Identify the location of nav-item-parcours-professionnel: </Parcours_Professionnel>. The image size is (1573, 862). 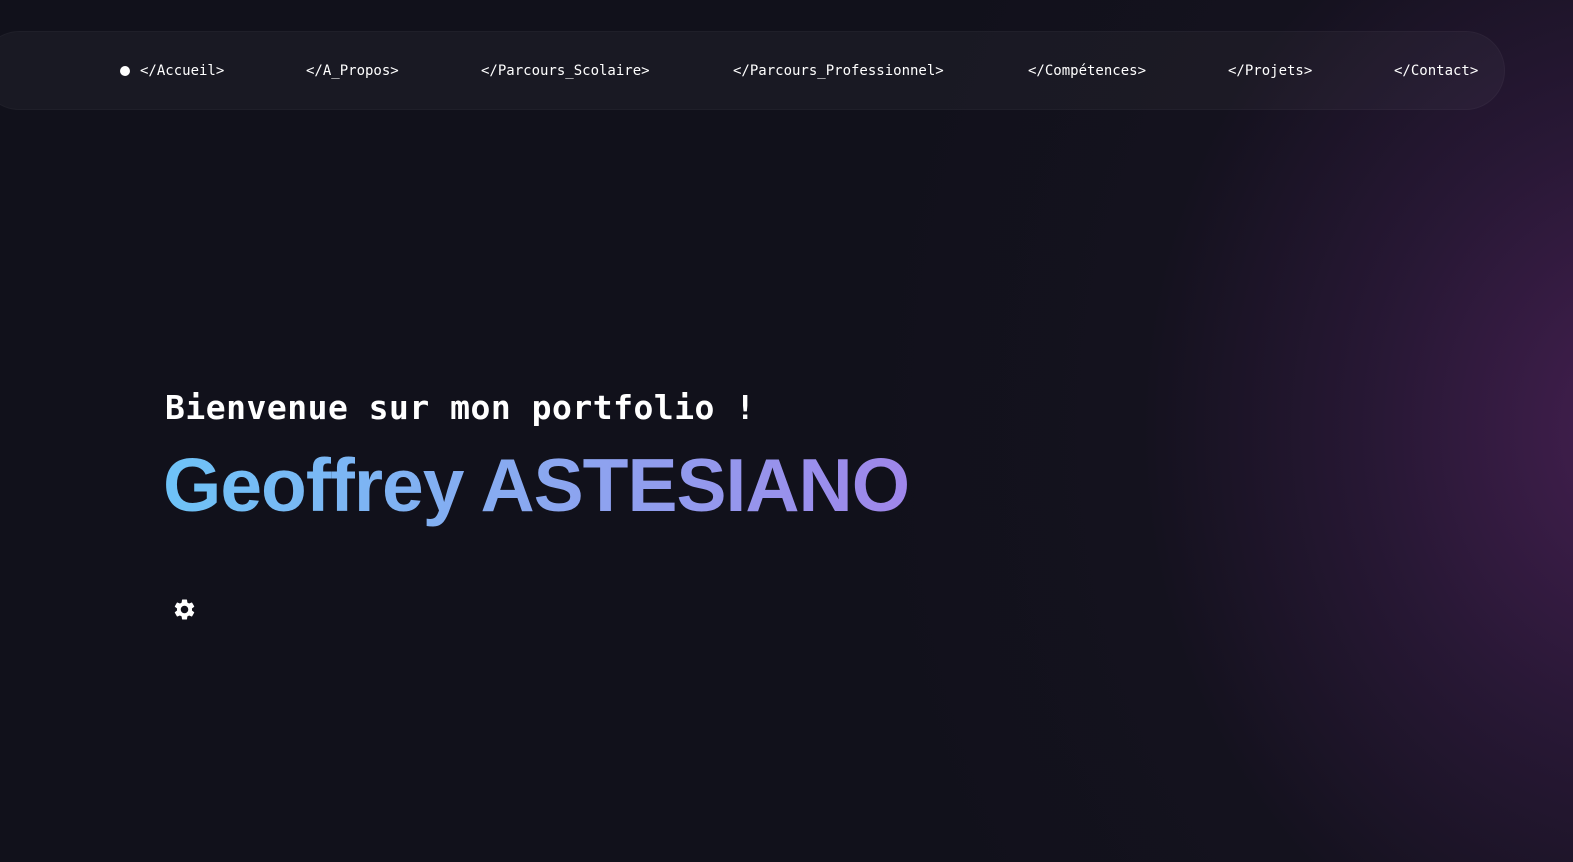
(838, 71).